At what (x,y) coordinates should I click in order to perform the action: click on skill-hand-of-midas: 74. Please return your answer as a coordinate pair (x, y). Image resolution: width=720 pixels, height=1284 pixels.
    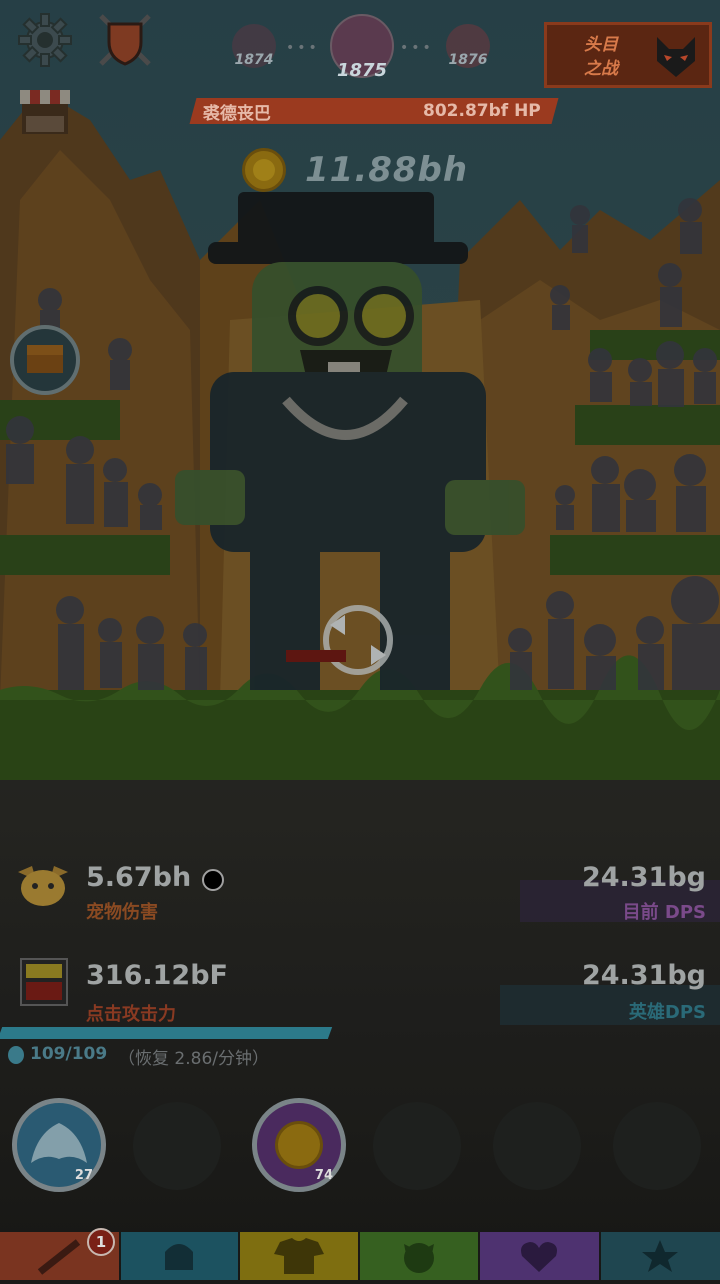
    Looking at the image, I should click on (299, 1145).